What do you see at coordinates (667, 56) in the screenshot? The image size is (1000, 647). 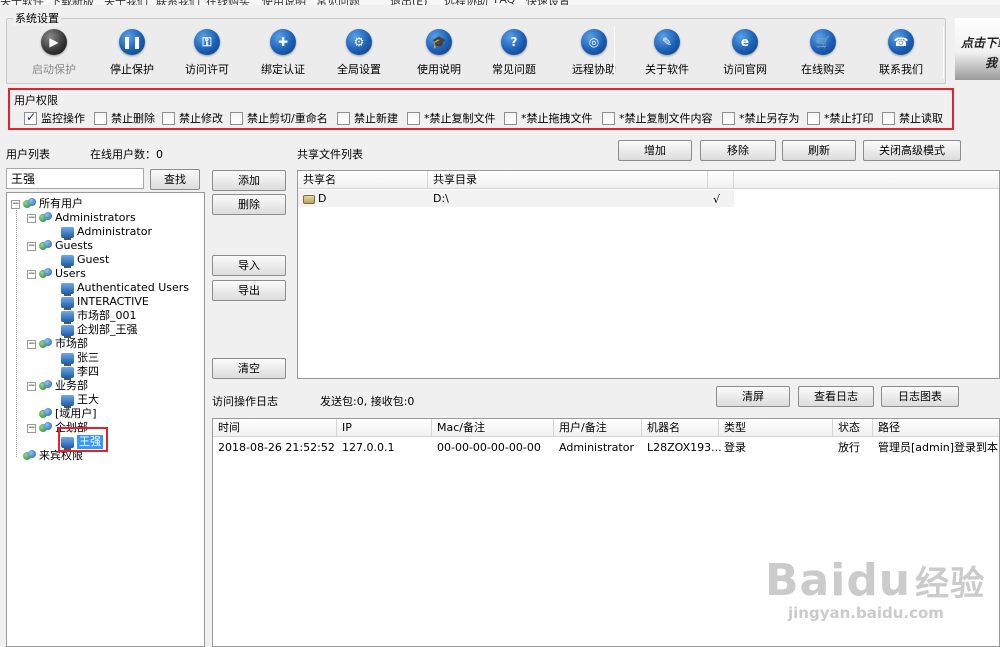 I see `toolbar-button-about: ✎ 关于软件` at bounding box center [667, 56].